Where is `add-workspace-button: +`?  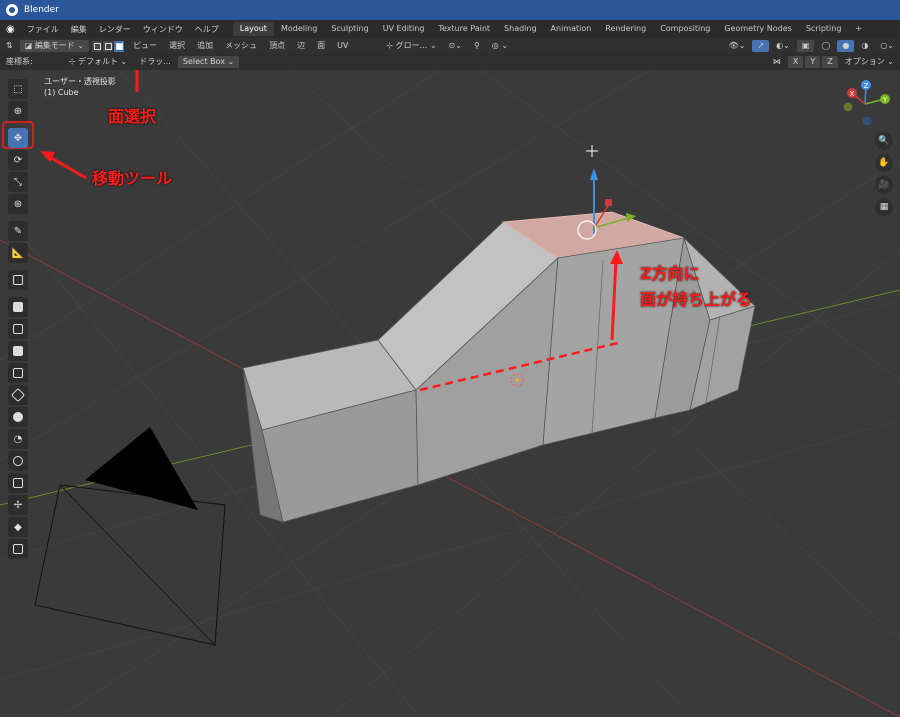 add-workspace-button: + is located at coordinates (858, 29).